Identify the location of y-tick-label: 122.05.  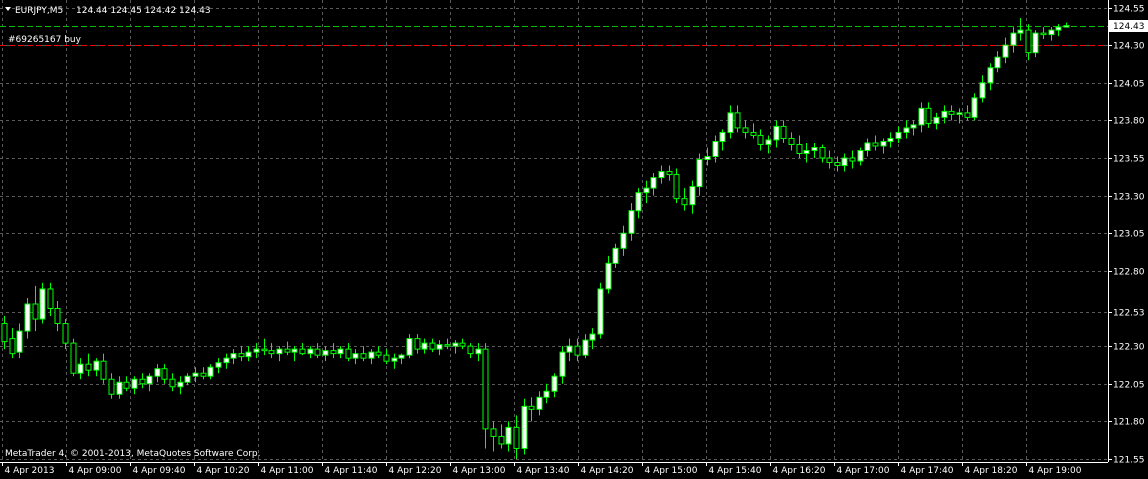
(1129, 386).